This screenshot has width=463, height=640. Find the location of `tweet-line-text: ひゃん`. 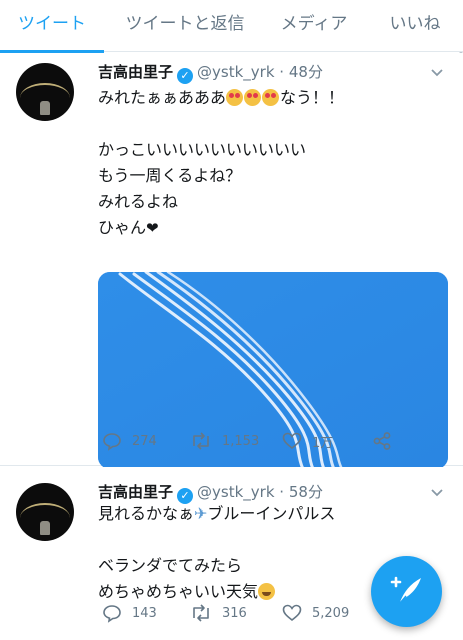

tweet-line-text: ひゃん is located at coordinates (122, 227).